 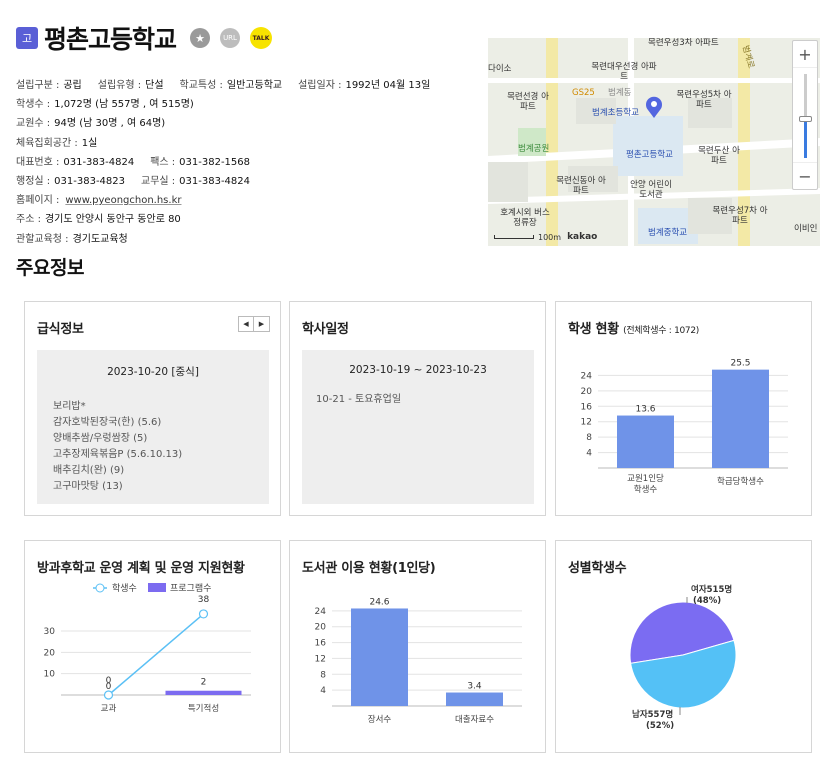 What do you see at coordinates (719, 156) in the screenshot?
I see `map-label-mokryeon-doosan: 목련두산 아파트` at bounding box center [719, 156].